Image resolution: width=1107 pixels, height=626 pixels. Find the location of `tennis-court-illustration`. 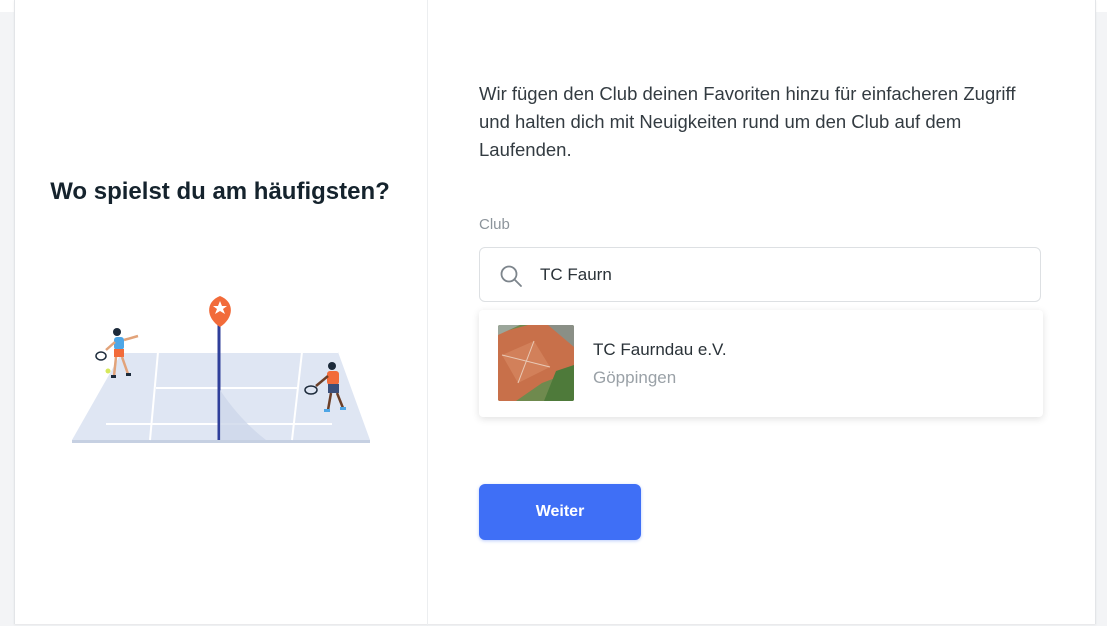

tennis-court-illustration is located at coordinates (221, 369).